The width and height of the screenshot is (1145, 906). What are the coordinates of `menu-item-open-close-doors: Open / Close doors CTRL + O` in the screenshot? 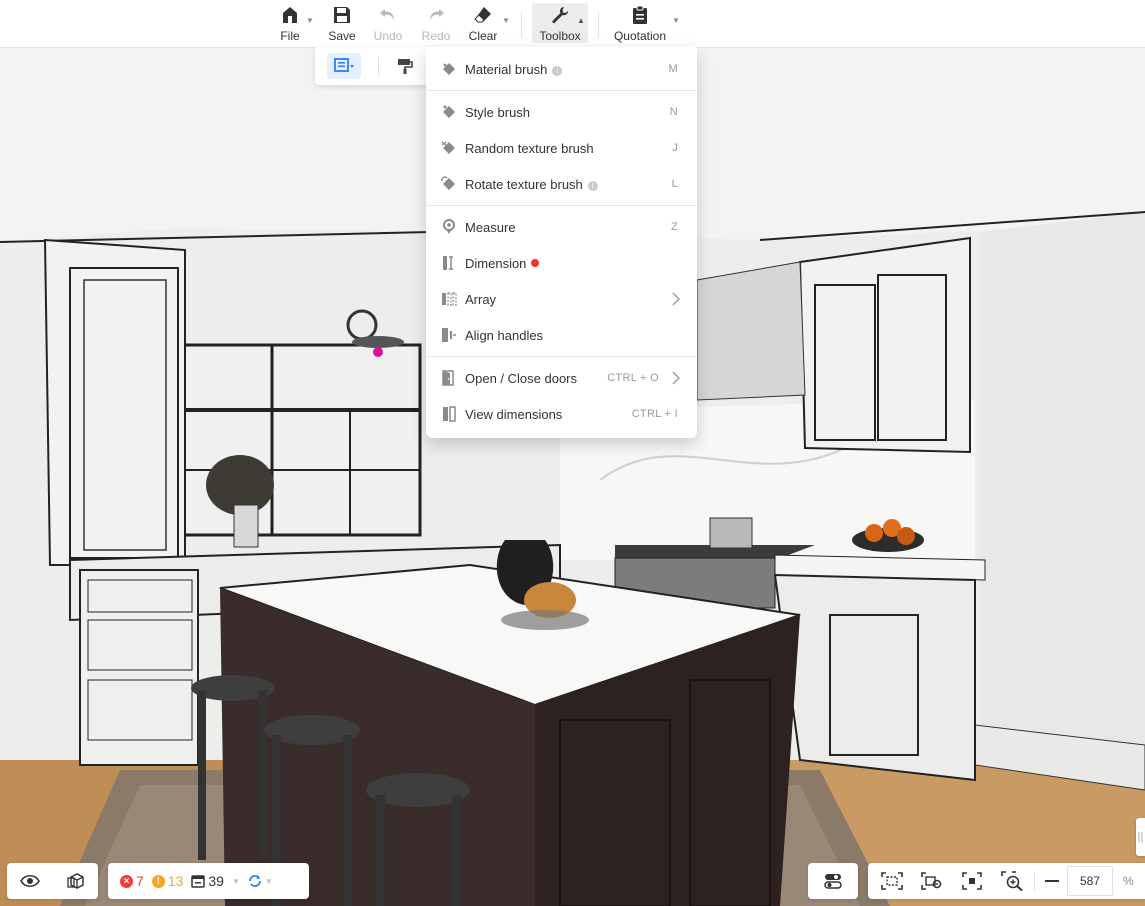 It's located at (561, 378).